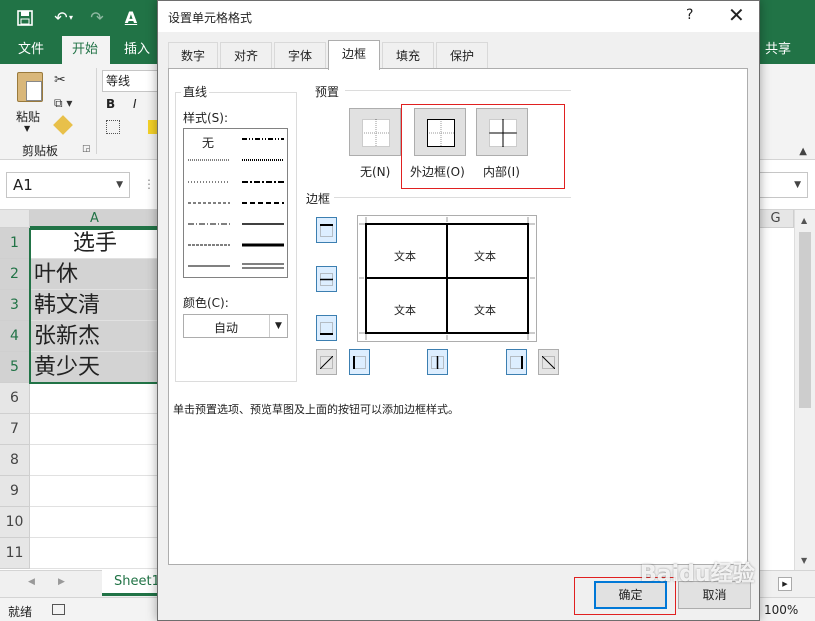 The width and height of the screenshot is (815, 621). I want to click on paste-icon, so click(30, 87).